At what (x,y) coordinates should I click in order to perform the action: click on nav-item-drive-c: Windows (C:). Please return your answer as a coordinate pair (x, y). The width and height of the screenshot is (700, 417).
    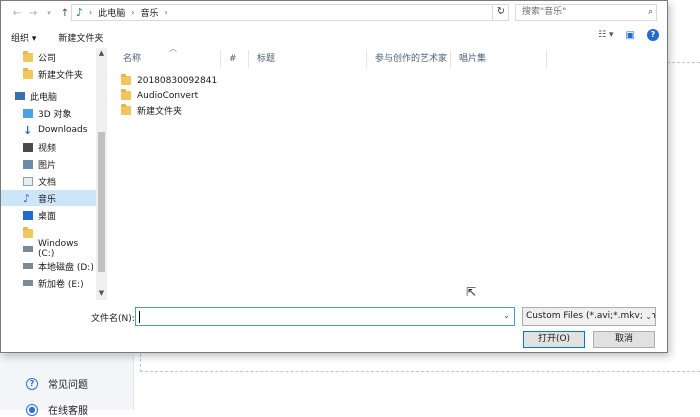
    Looking at the image, I should click on (49, 249).